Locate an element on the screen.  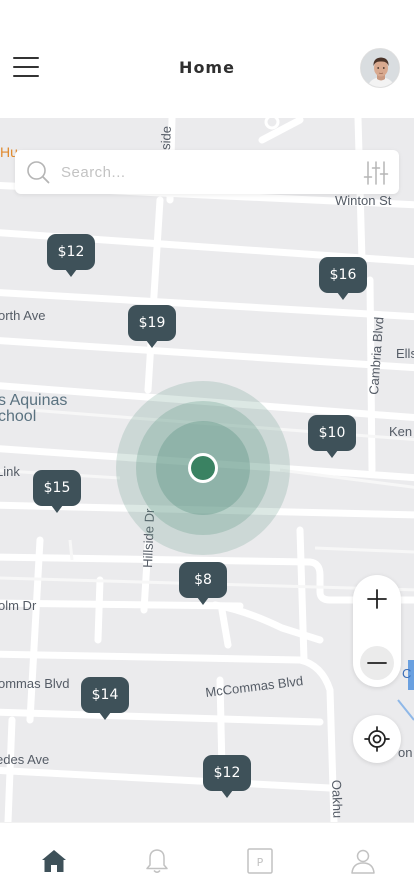
price-pin: $16 is located at coordinates (343, 278).